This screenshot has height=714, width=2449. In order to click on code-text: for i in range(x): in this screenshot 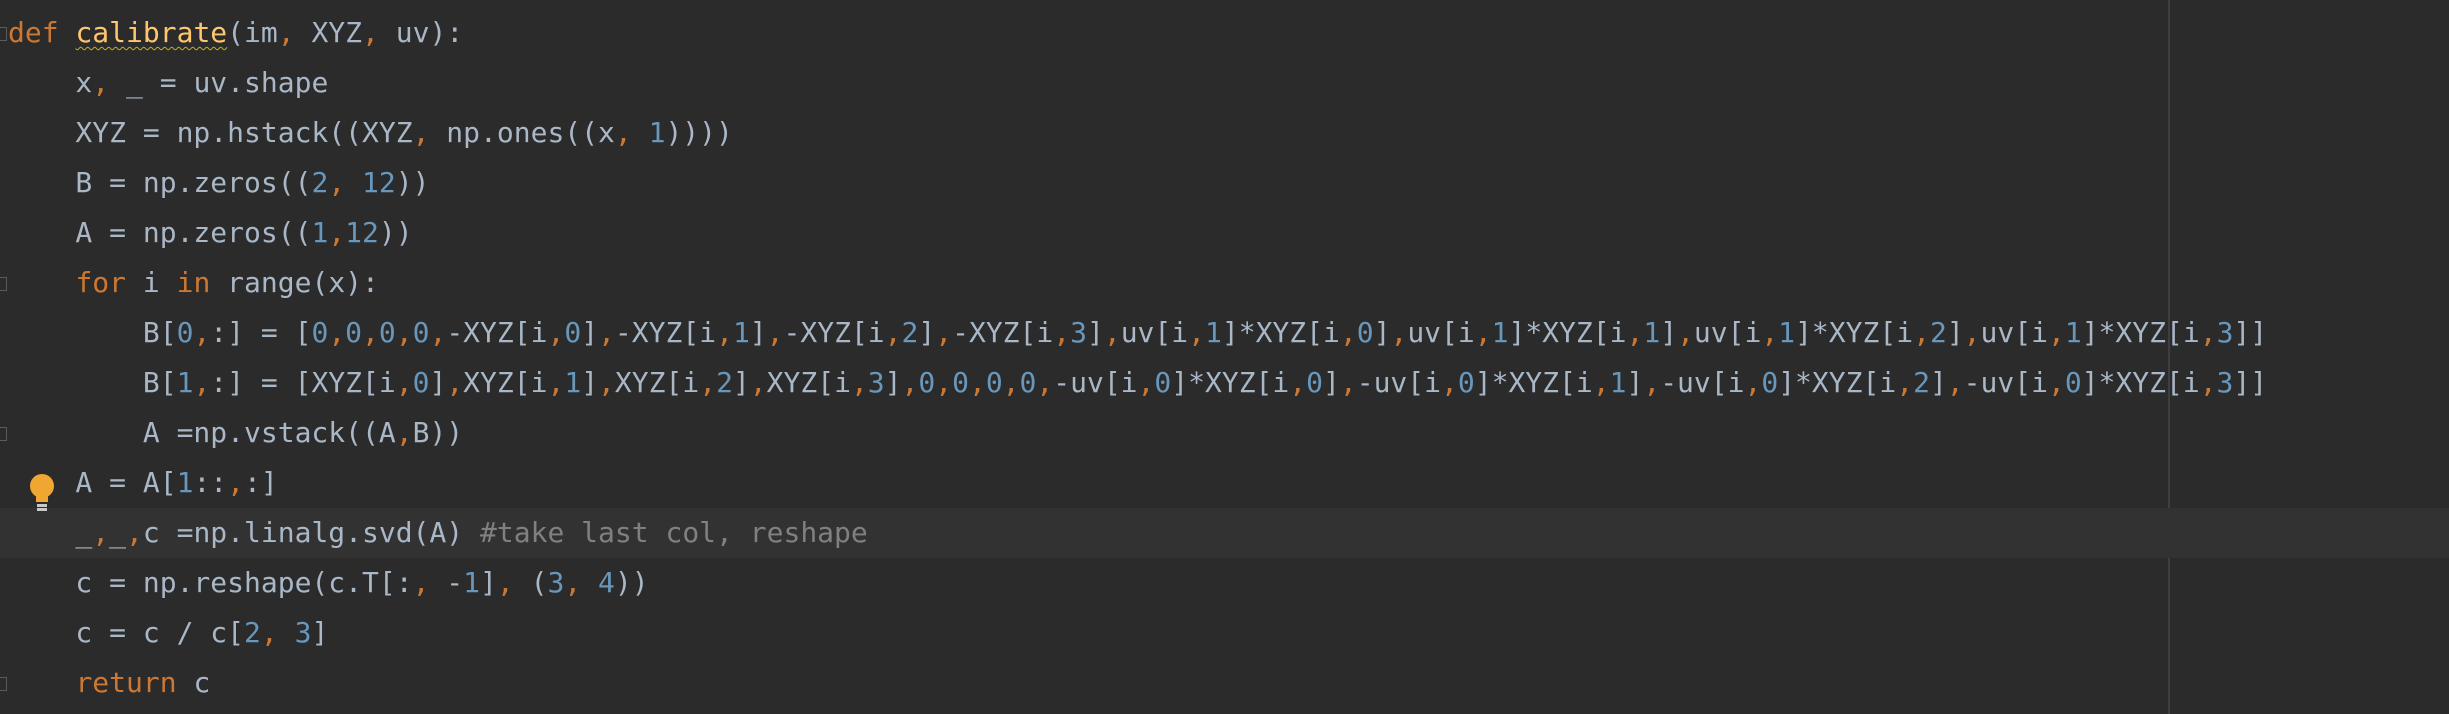, I will do `click(193, 283)`.